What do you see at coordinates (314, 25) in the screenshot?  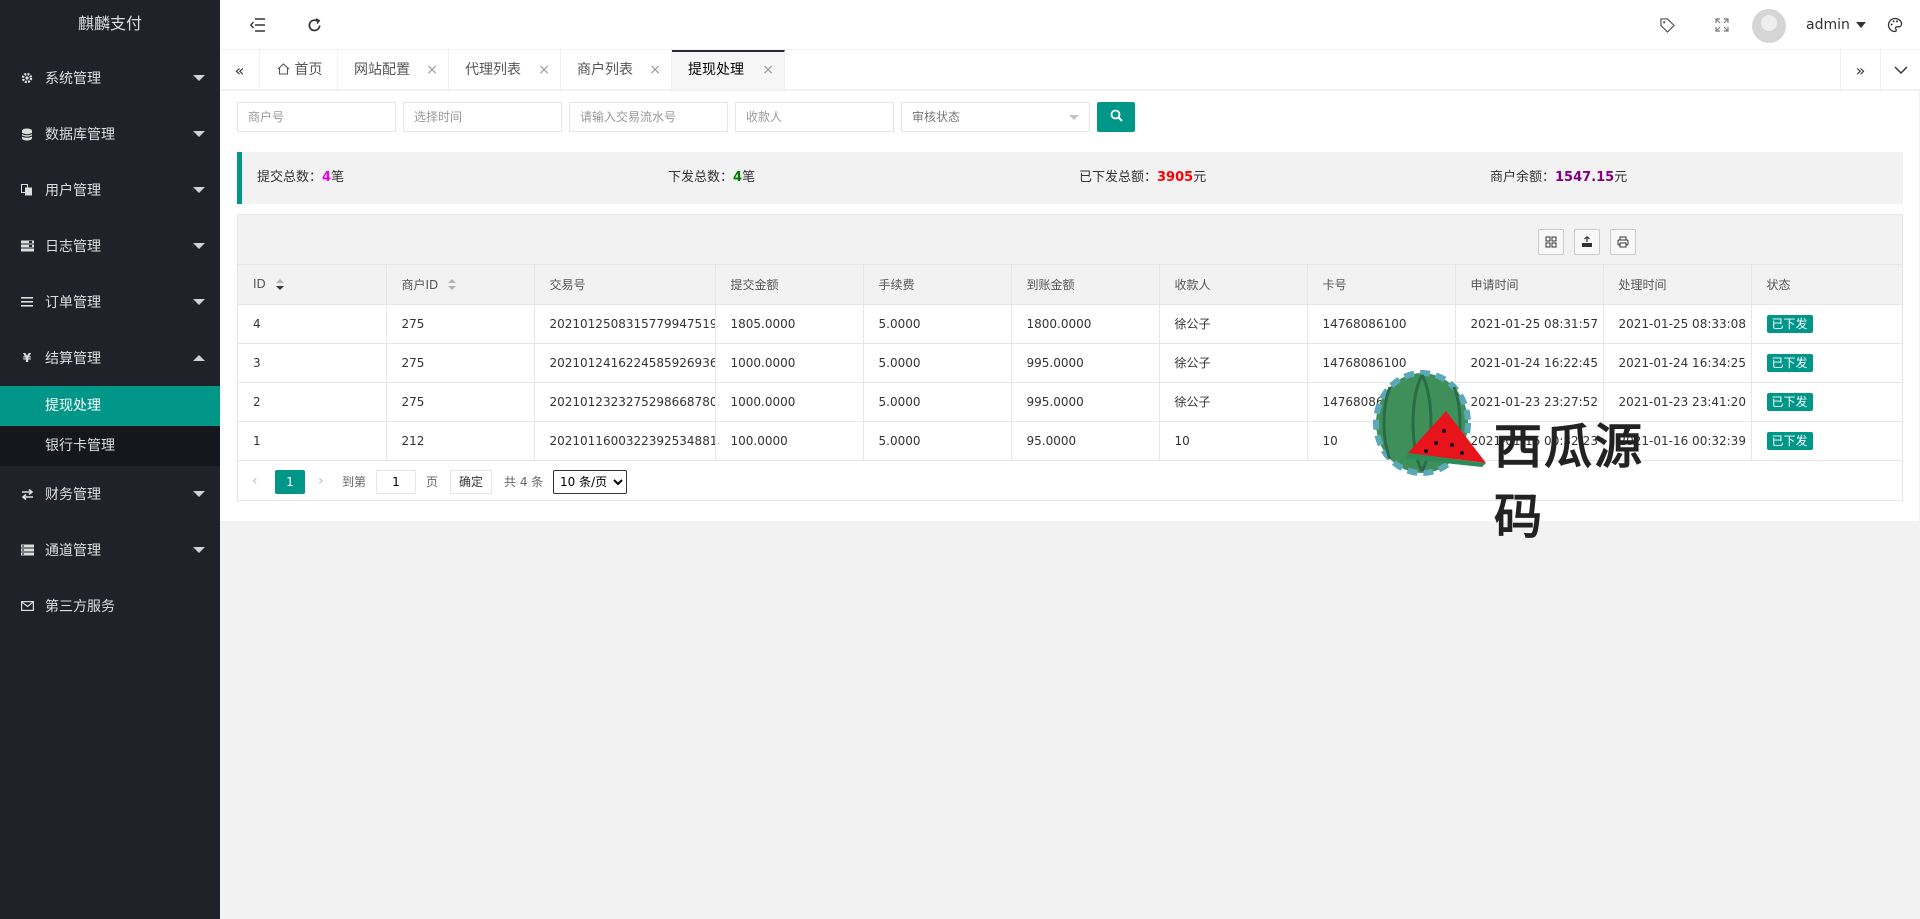 I see `refresh-icon` at bounding box center [314, 25].